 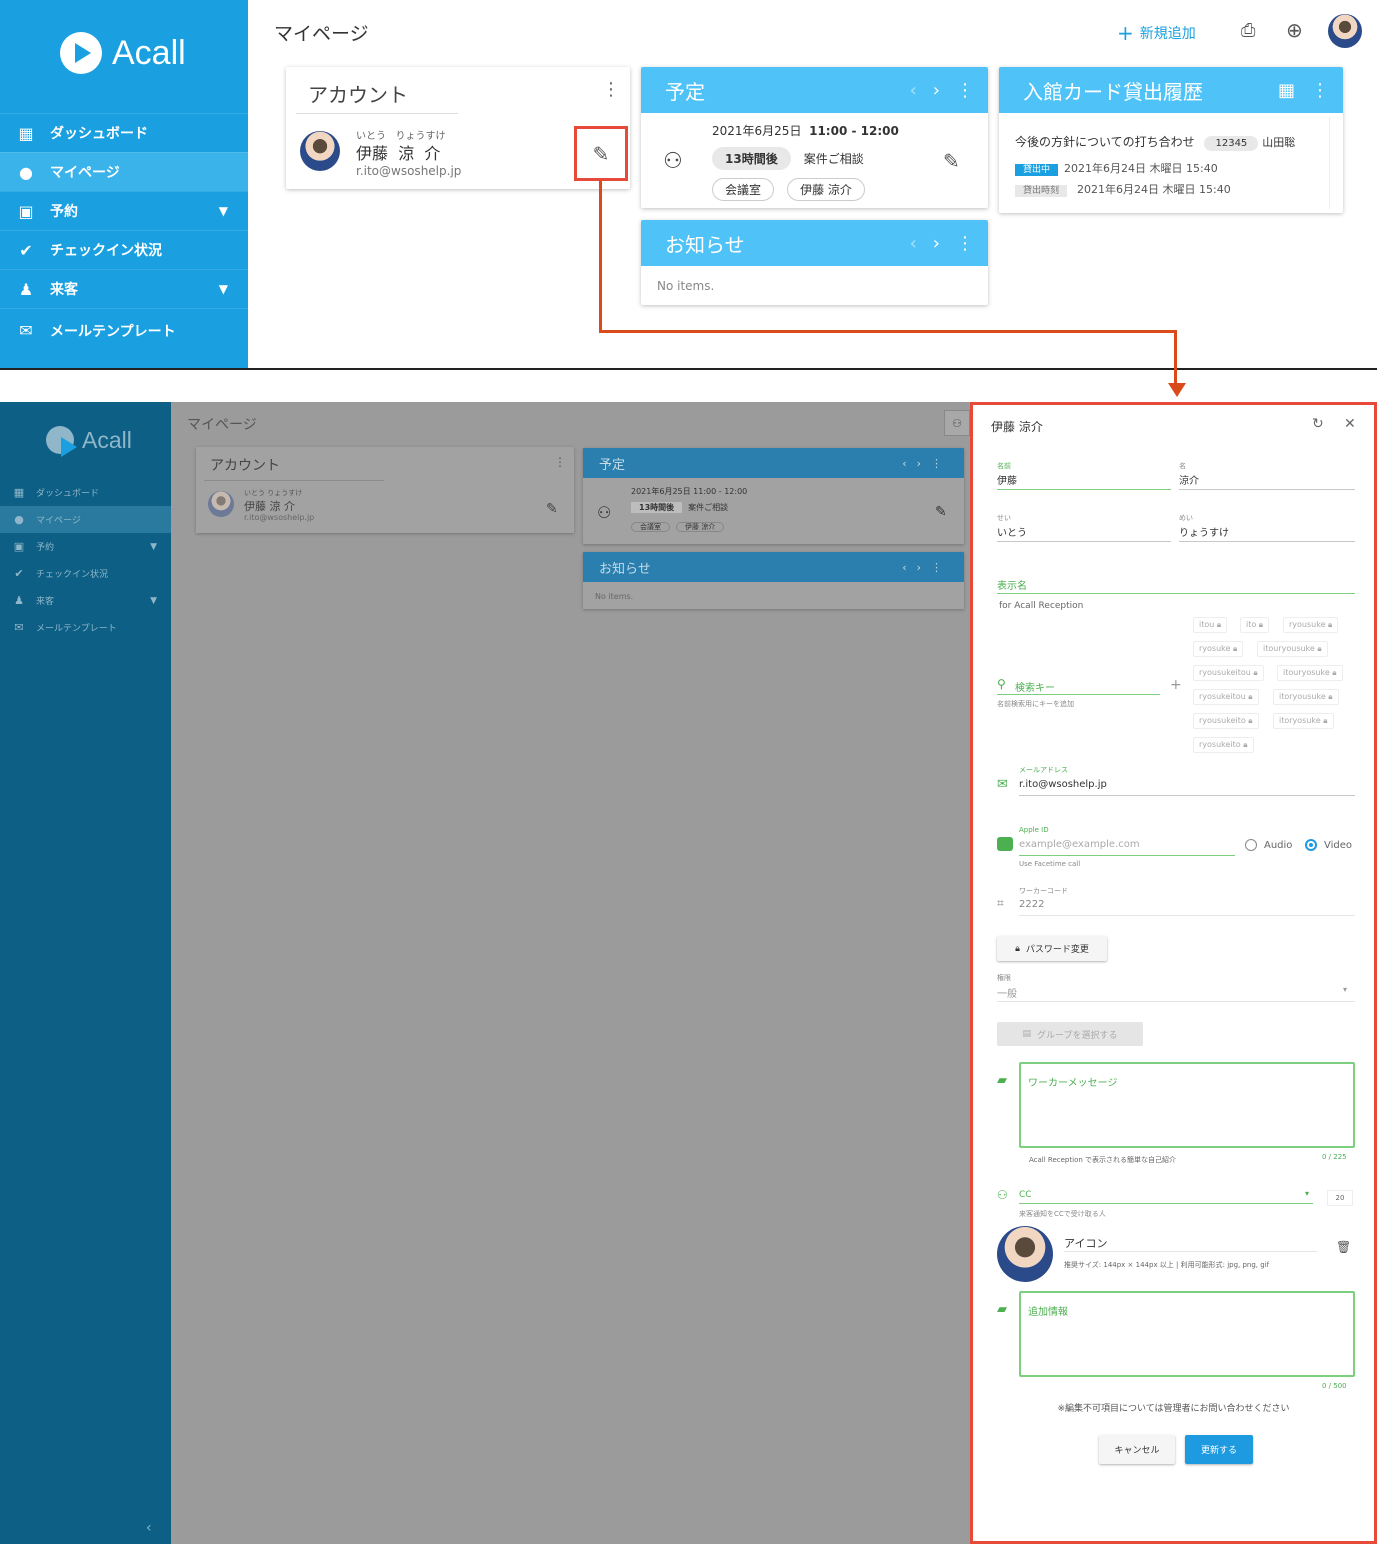 I want to click on extra-info-counter: 0 / 500, so click(x=1334, y=1386).